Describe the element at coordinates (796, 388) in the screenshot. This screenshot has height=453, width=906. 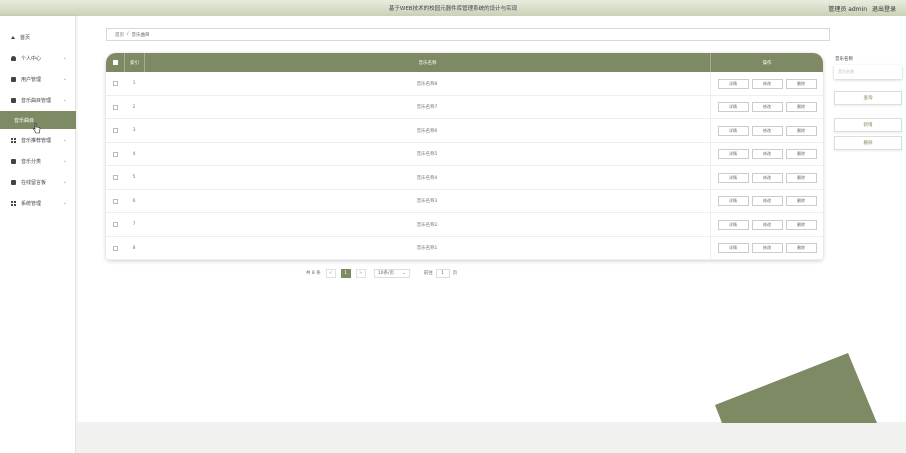
I see `decorative-shape` at that location.